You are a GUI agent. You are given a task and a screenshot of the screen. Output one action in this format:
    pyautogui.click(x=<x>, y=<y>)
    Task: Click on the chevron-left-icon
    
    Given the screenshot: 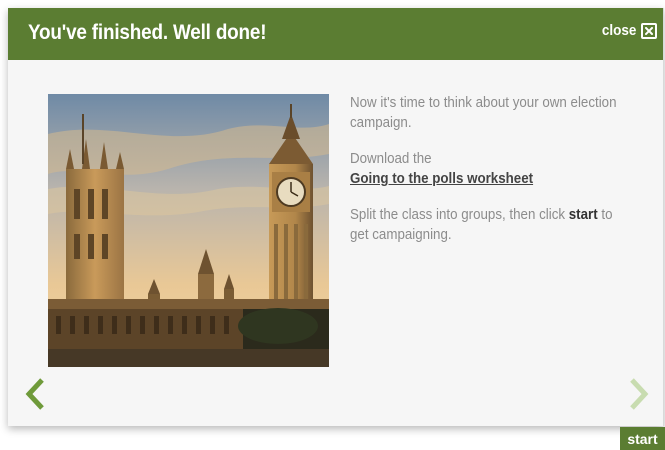 What is the action you would take?
    pyautogui.click(x=34, y=394)
    